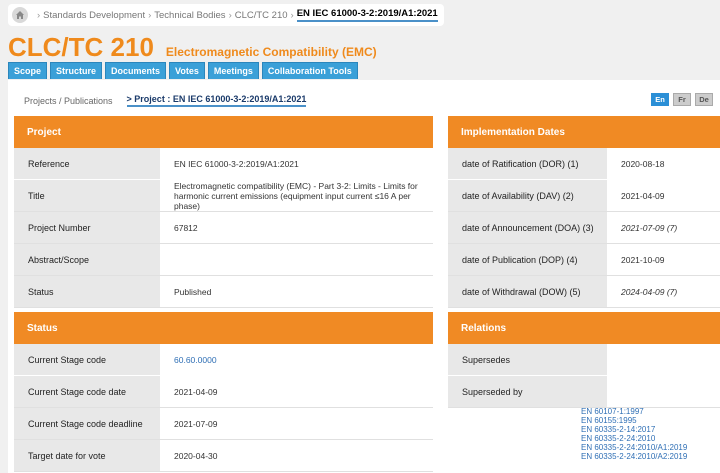 The width and height of the screenshot is (720, 473). What do you see at coordinates (663, 227) in the screenshot?
I see `doa-value: 2021-07-09 (7)` at bounding box center [663, 227].